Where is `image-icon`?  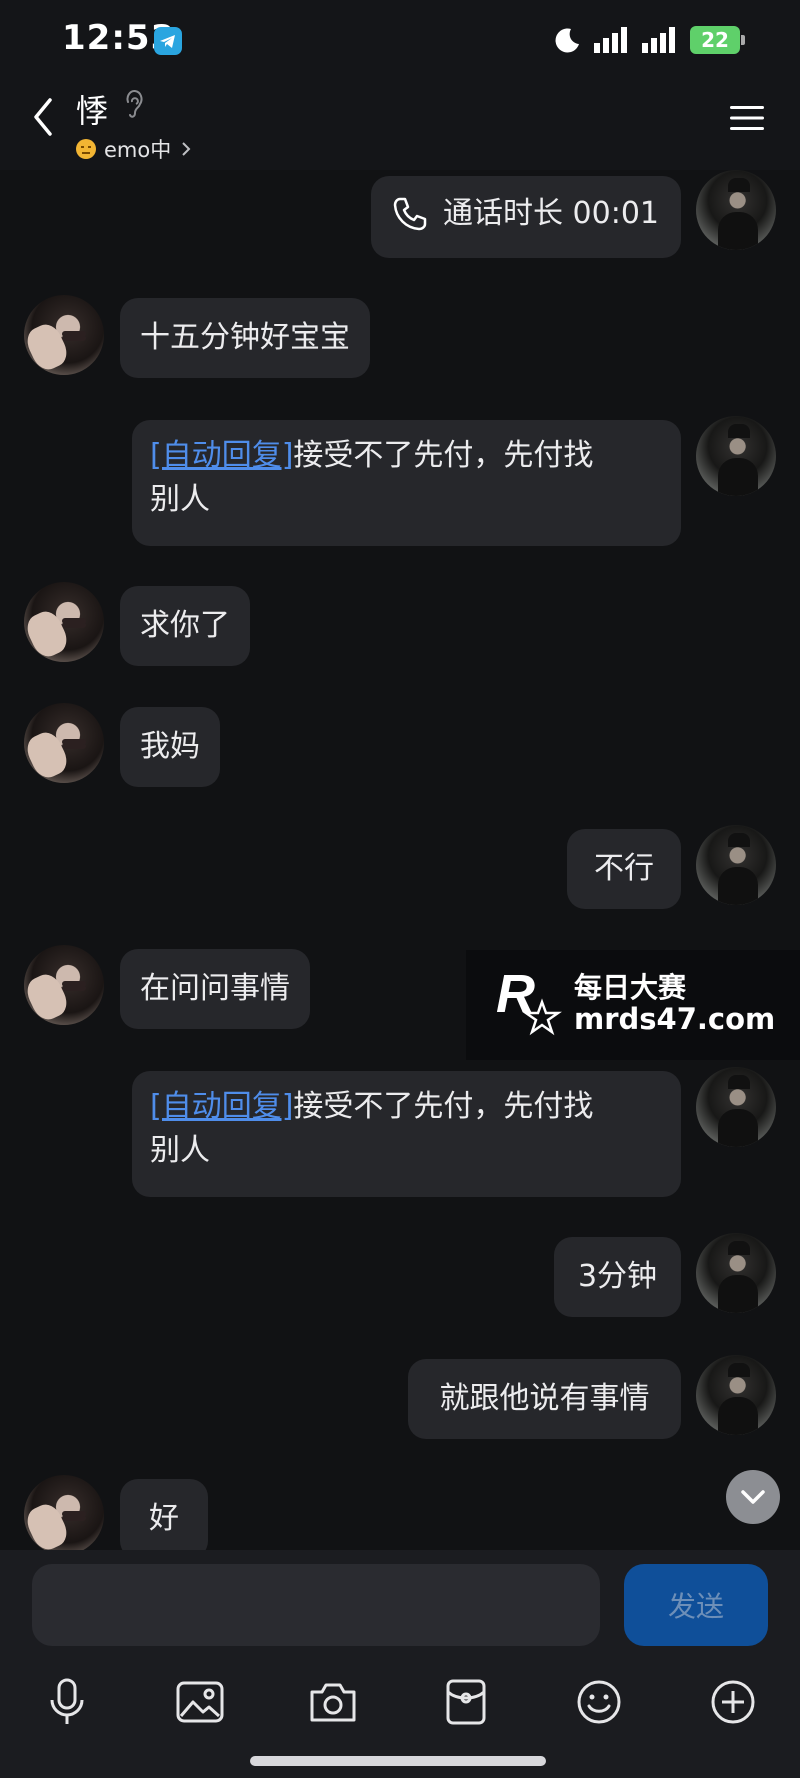 image-icon is located at coordinates (200, 1702).